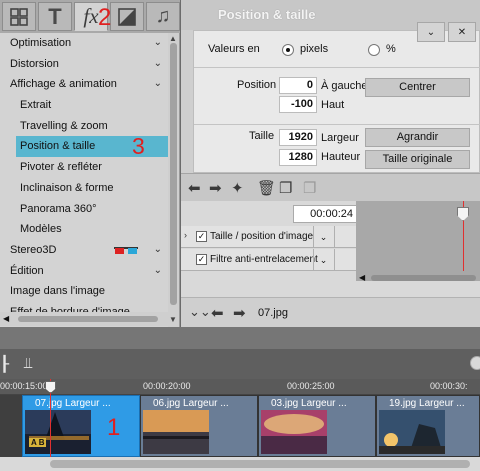 The image size is (480, 471). Describe the element at coordinates (55, 16) in the screenshot. I see `tab-text: T` at that location.